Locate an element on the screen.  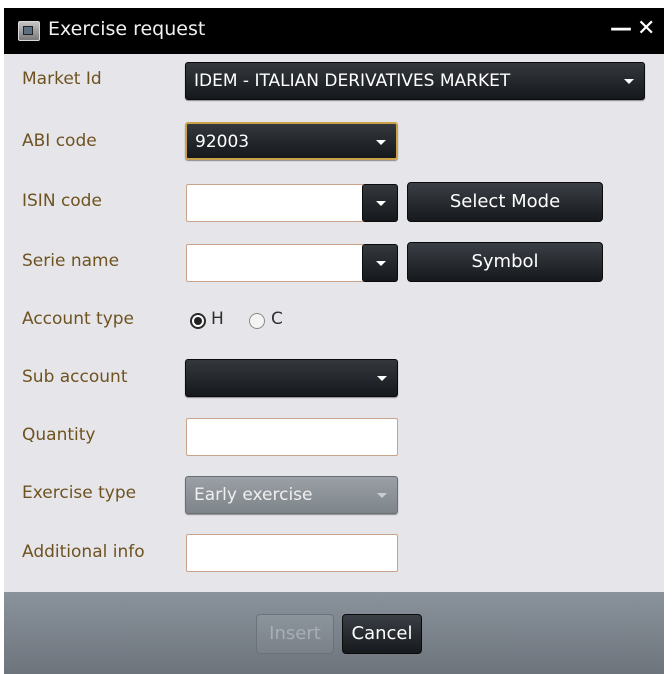
serie-name-dropdown-button is located at coordinates (380, 263).